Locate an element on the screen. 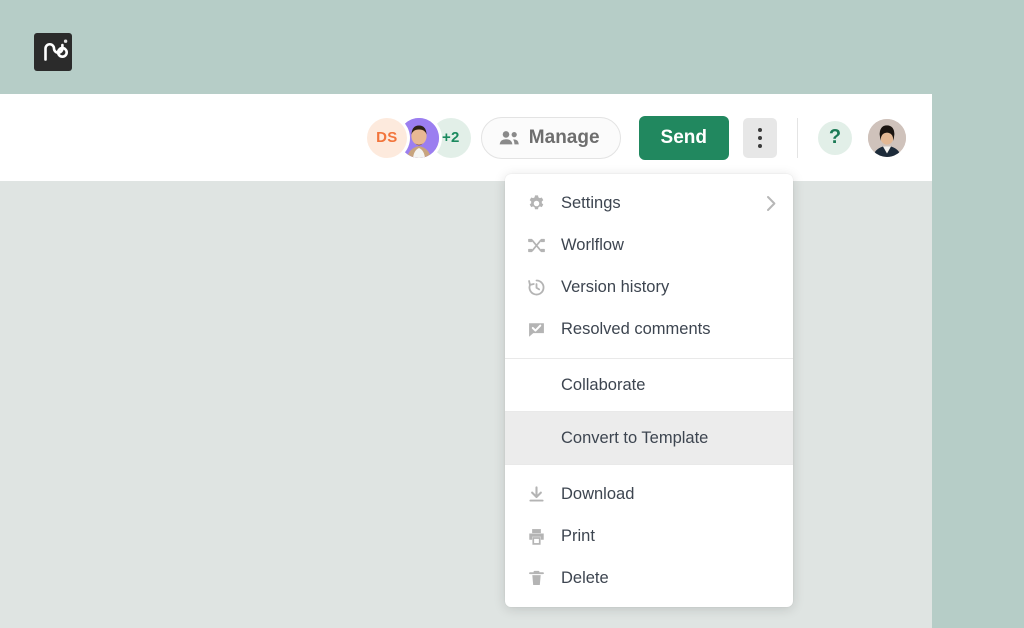 Image resolution: width=1024 pixels, height=628 pixels. menu-item-collaborate: Collaborate is located at coordinates (649, 385).